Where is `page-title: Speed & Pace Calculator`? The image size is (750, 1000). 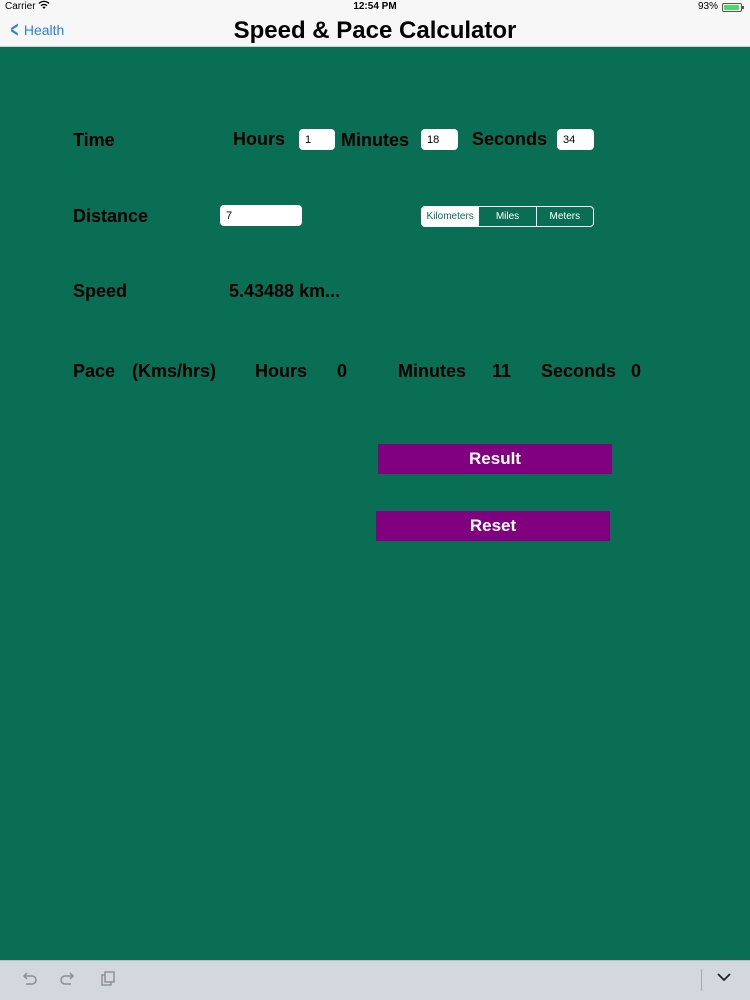
page-title: Speed & Pace Calculator is located at coordinates (375, 30).